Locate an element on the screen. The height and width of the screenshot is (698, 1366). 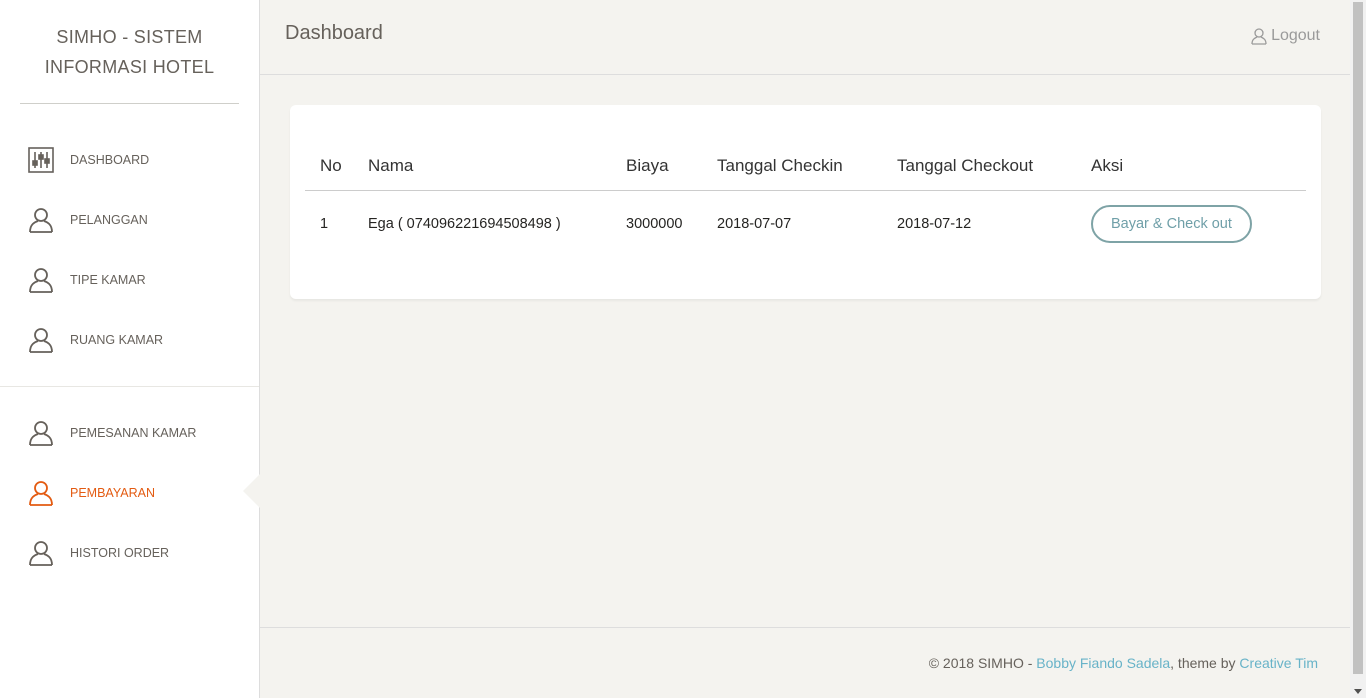
sidebar-item-label: PELANGGAN is located at coordinates (109, 220).